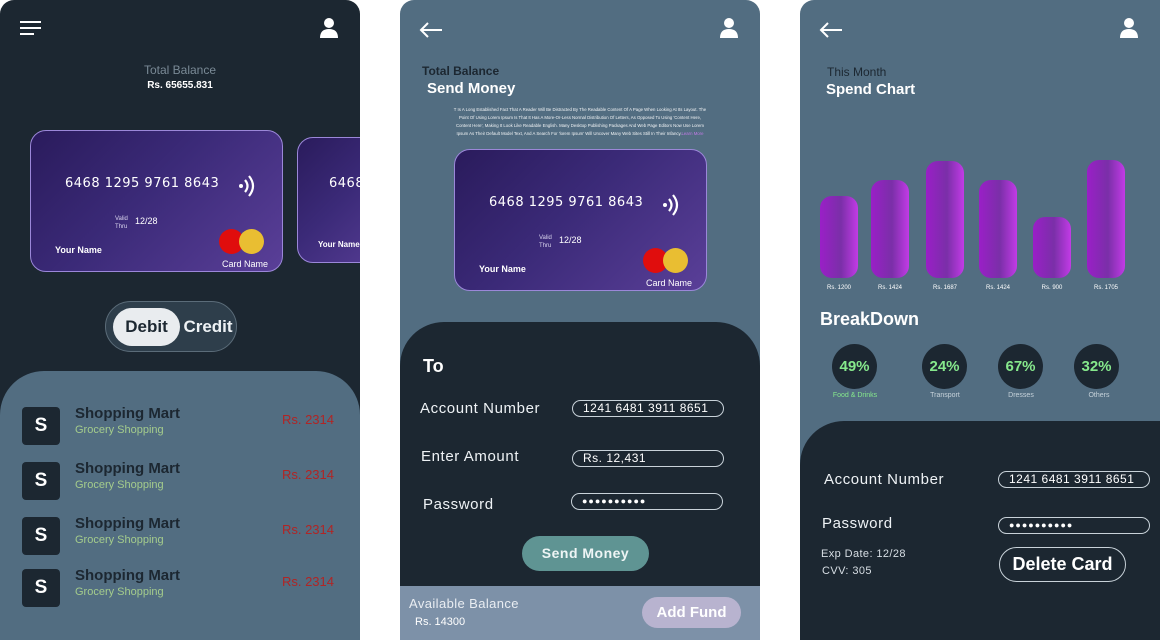 The image size is (1160, 640). I want to click on delete-card-button: Delete Card, so click(1062, 564).